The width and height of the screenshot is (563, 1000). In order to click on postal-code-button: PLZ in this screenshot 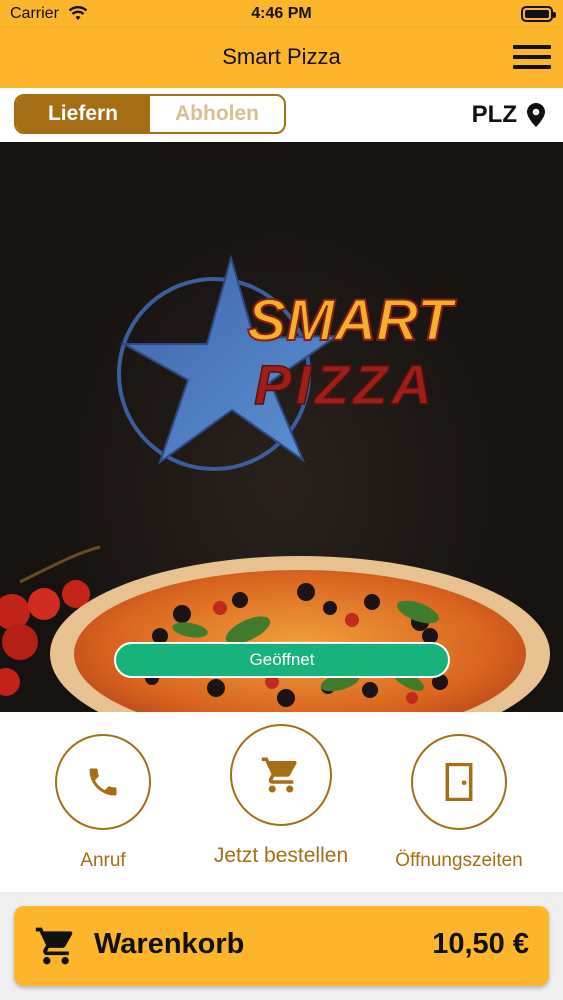, I will do `click(508, 115)`.